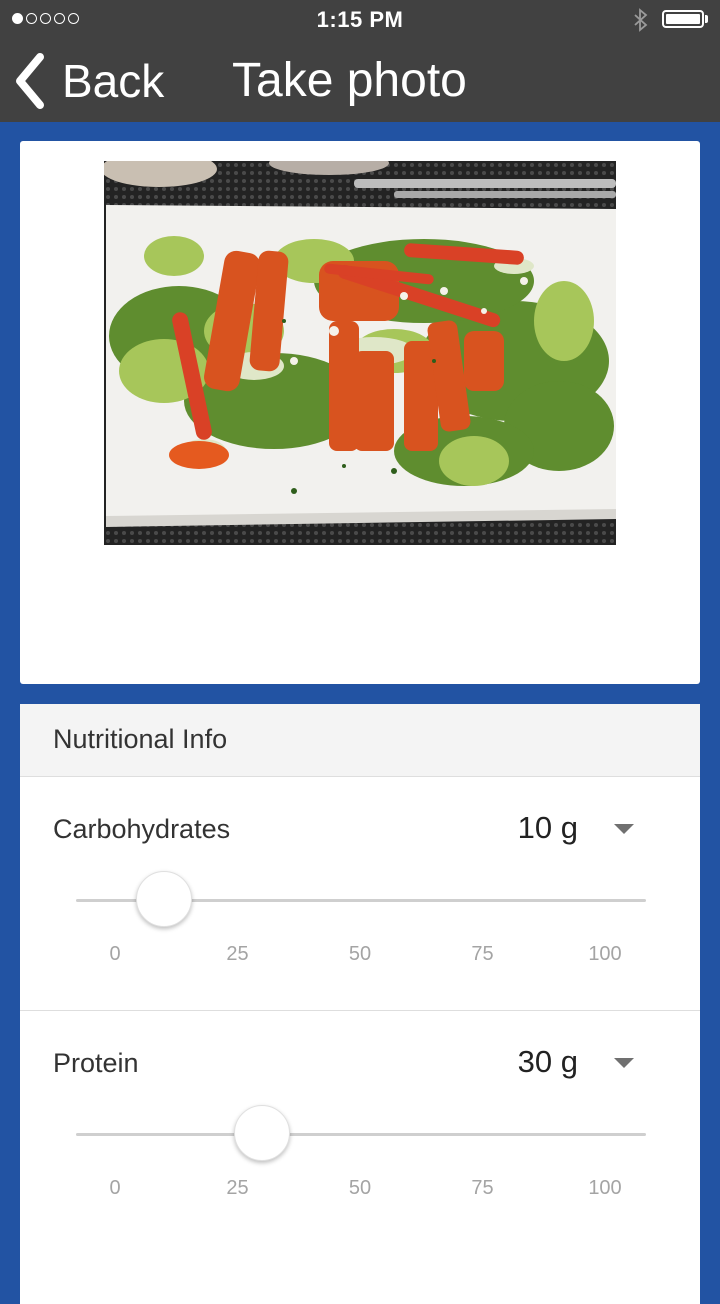  What do you see at coordinates (360, 1188) in the screenshot?
I see `protein-tick-50: 50` at bounding box center [360, 1188].